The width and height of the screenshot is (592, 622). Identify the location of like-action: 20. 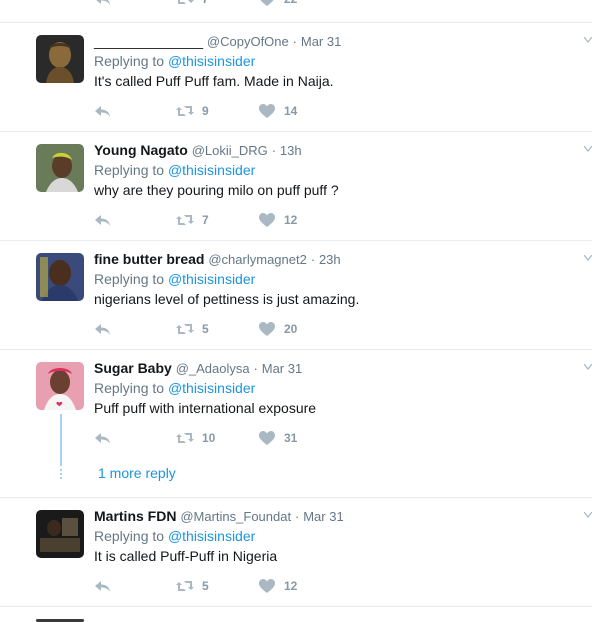
(299, 329).